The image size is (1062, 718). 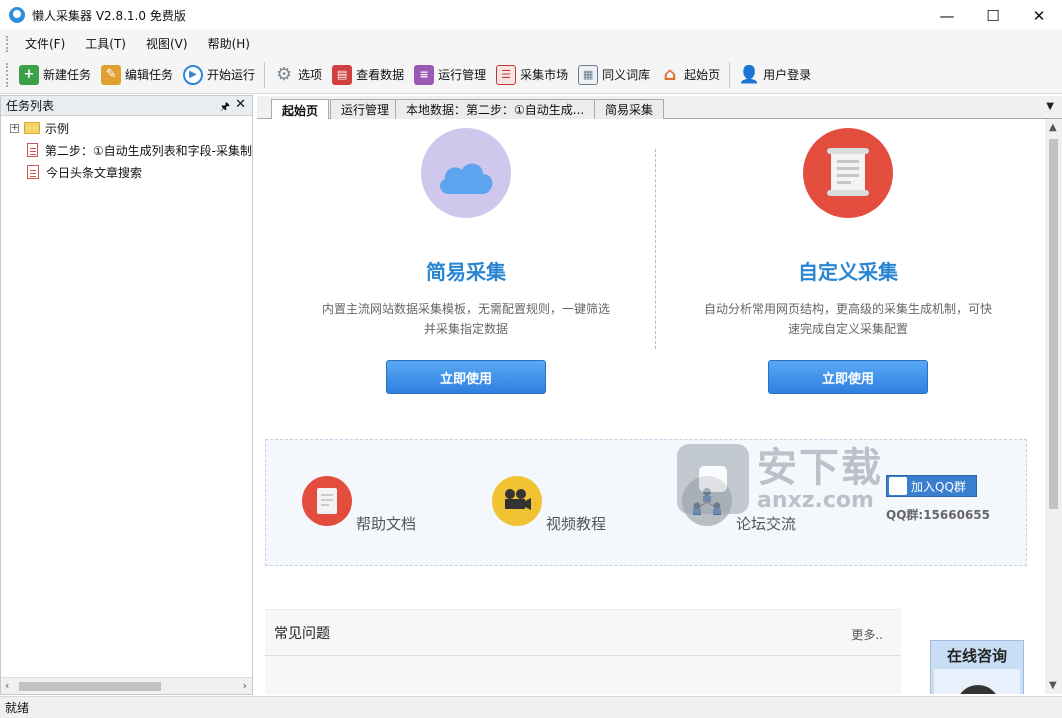 What do you see at coordinates (549, 504) in the screenshot?
I see `video-tutorial-link: 视频教程` at bounding box center [549, 504].